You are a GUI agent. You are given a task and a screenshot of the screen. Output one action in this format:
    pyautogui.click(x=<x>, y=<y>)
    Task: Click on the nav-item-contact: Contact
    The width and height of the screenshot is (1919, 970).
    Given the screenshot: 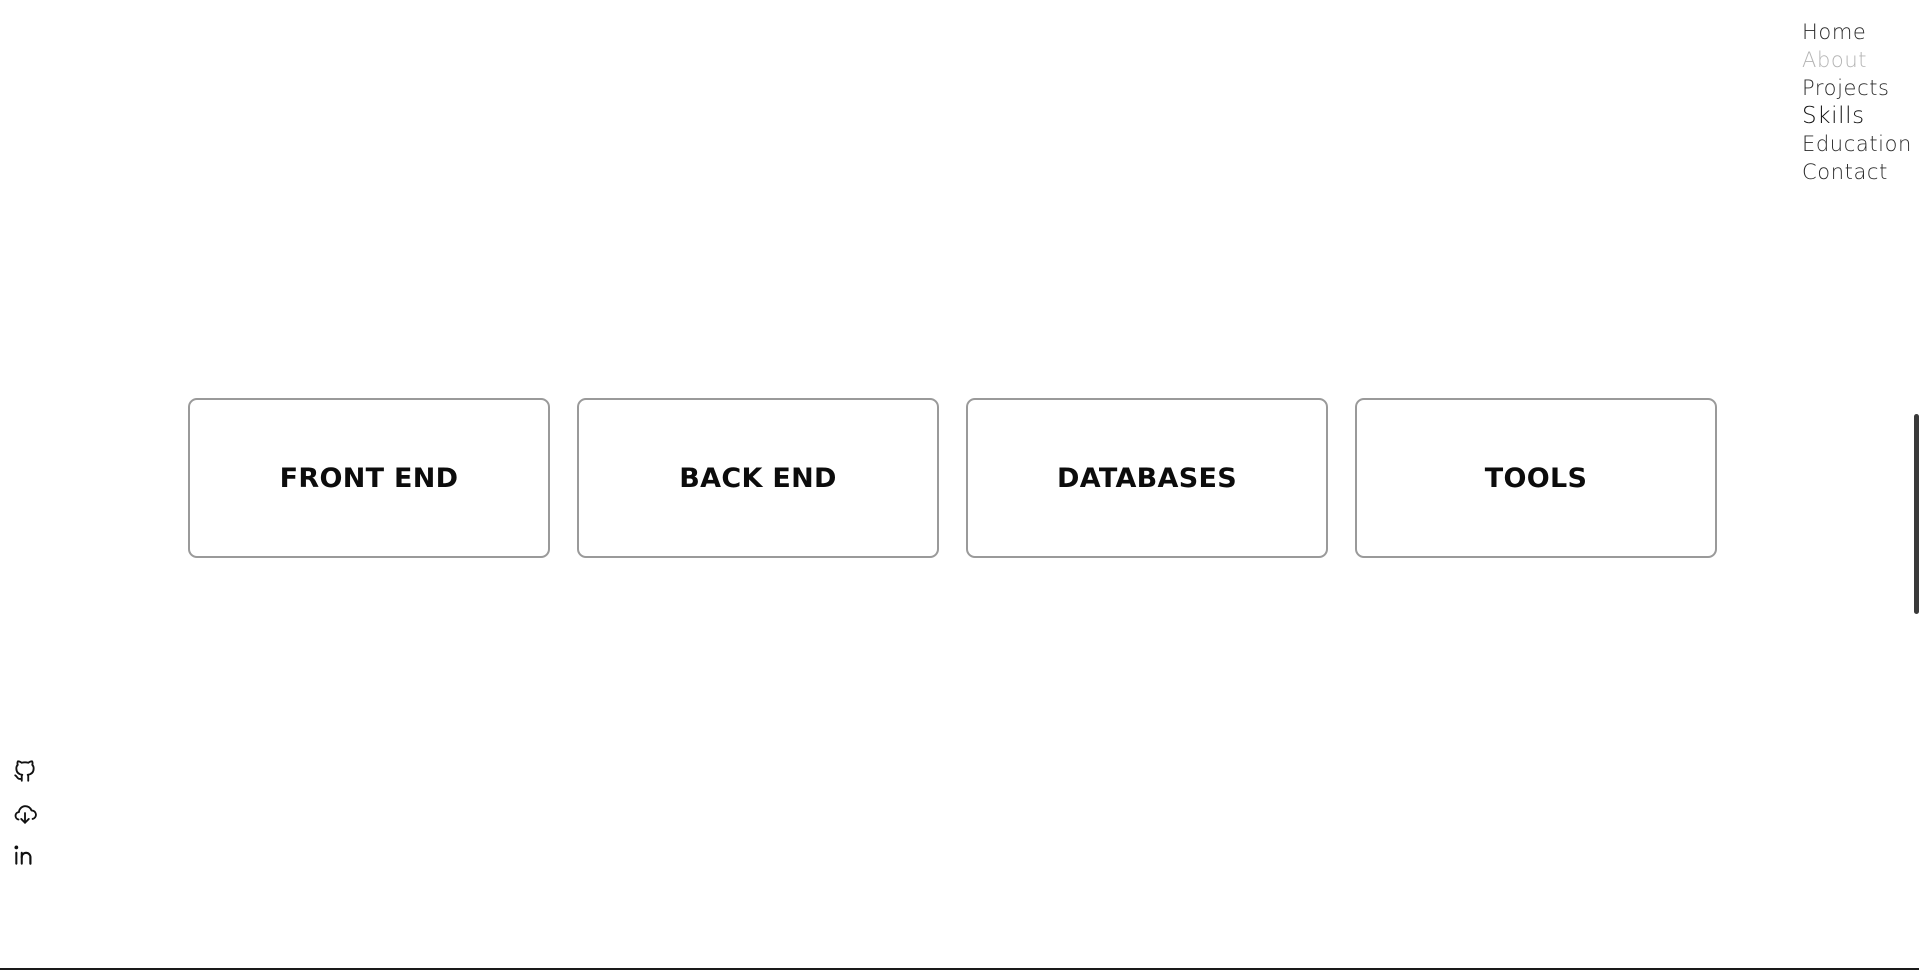 What is the action you would take?
    pyautogui.click(x=1857, y=172)
    